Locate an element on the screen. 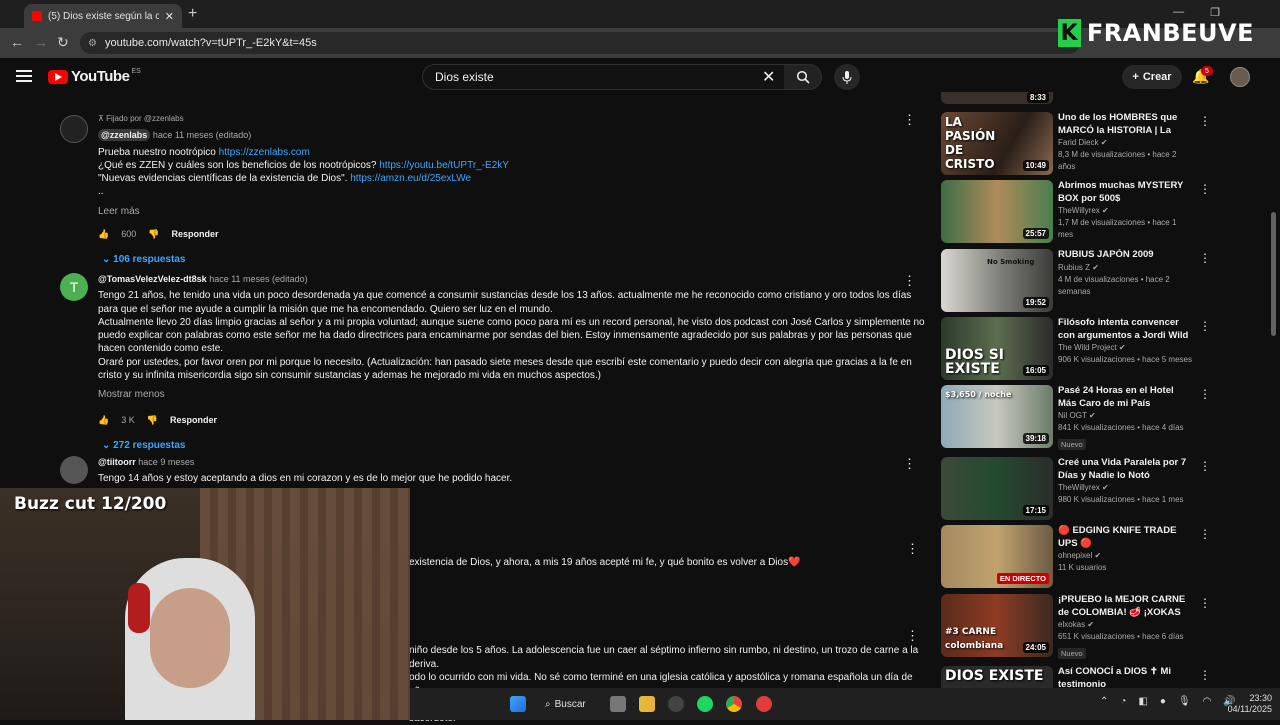 Image resolution: width=1280 pixels, height=725 pixels. page-scrollbar is located at coordinates (1273, 274).